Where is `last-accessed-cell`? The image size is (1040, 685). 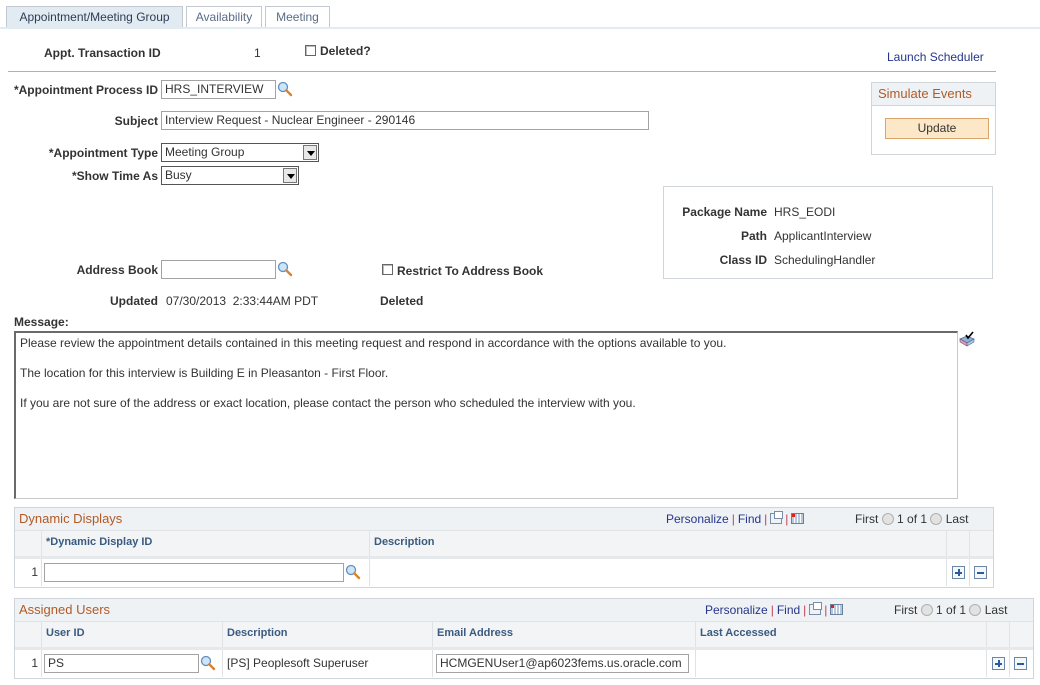 last-accessed-cell is located at coordinates (841, 663).